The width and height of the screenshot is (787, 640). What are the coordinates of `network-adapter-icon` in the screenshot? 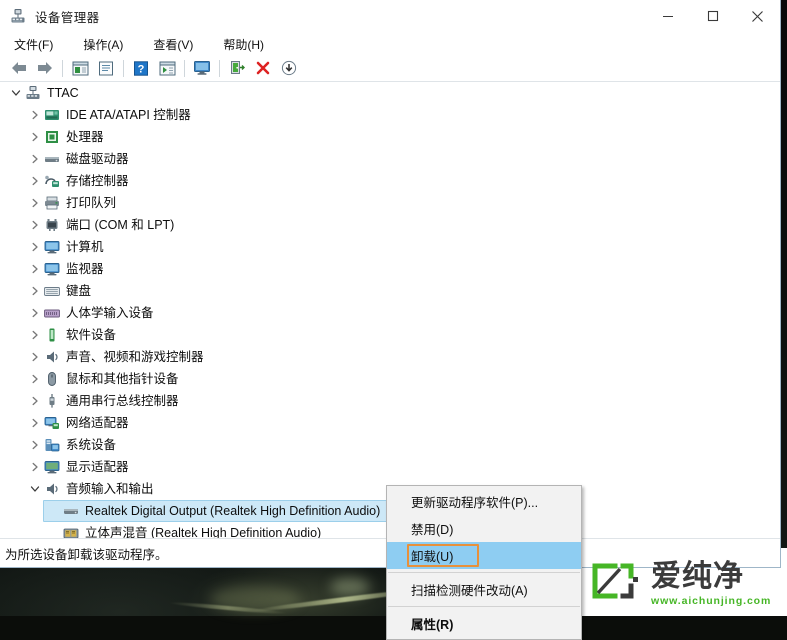 It's located at (52, 423).